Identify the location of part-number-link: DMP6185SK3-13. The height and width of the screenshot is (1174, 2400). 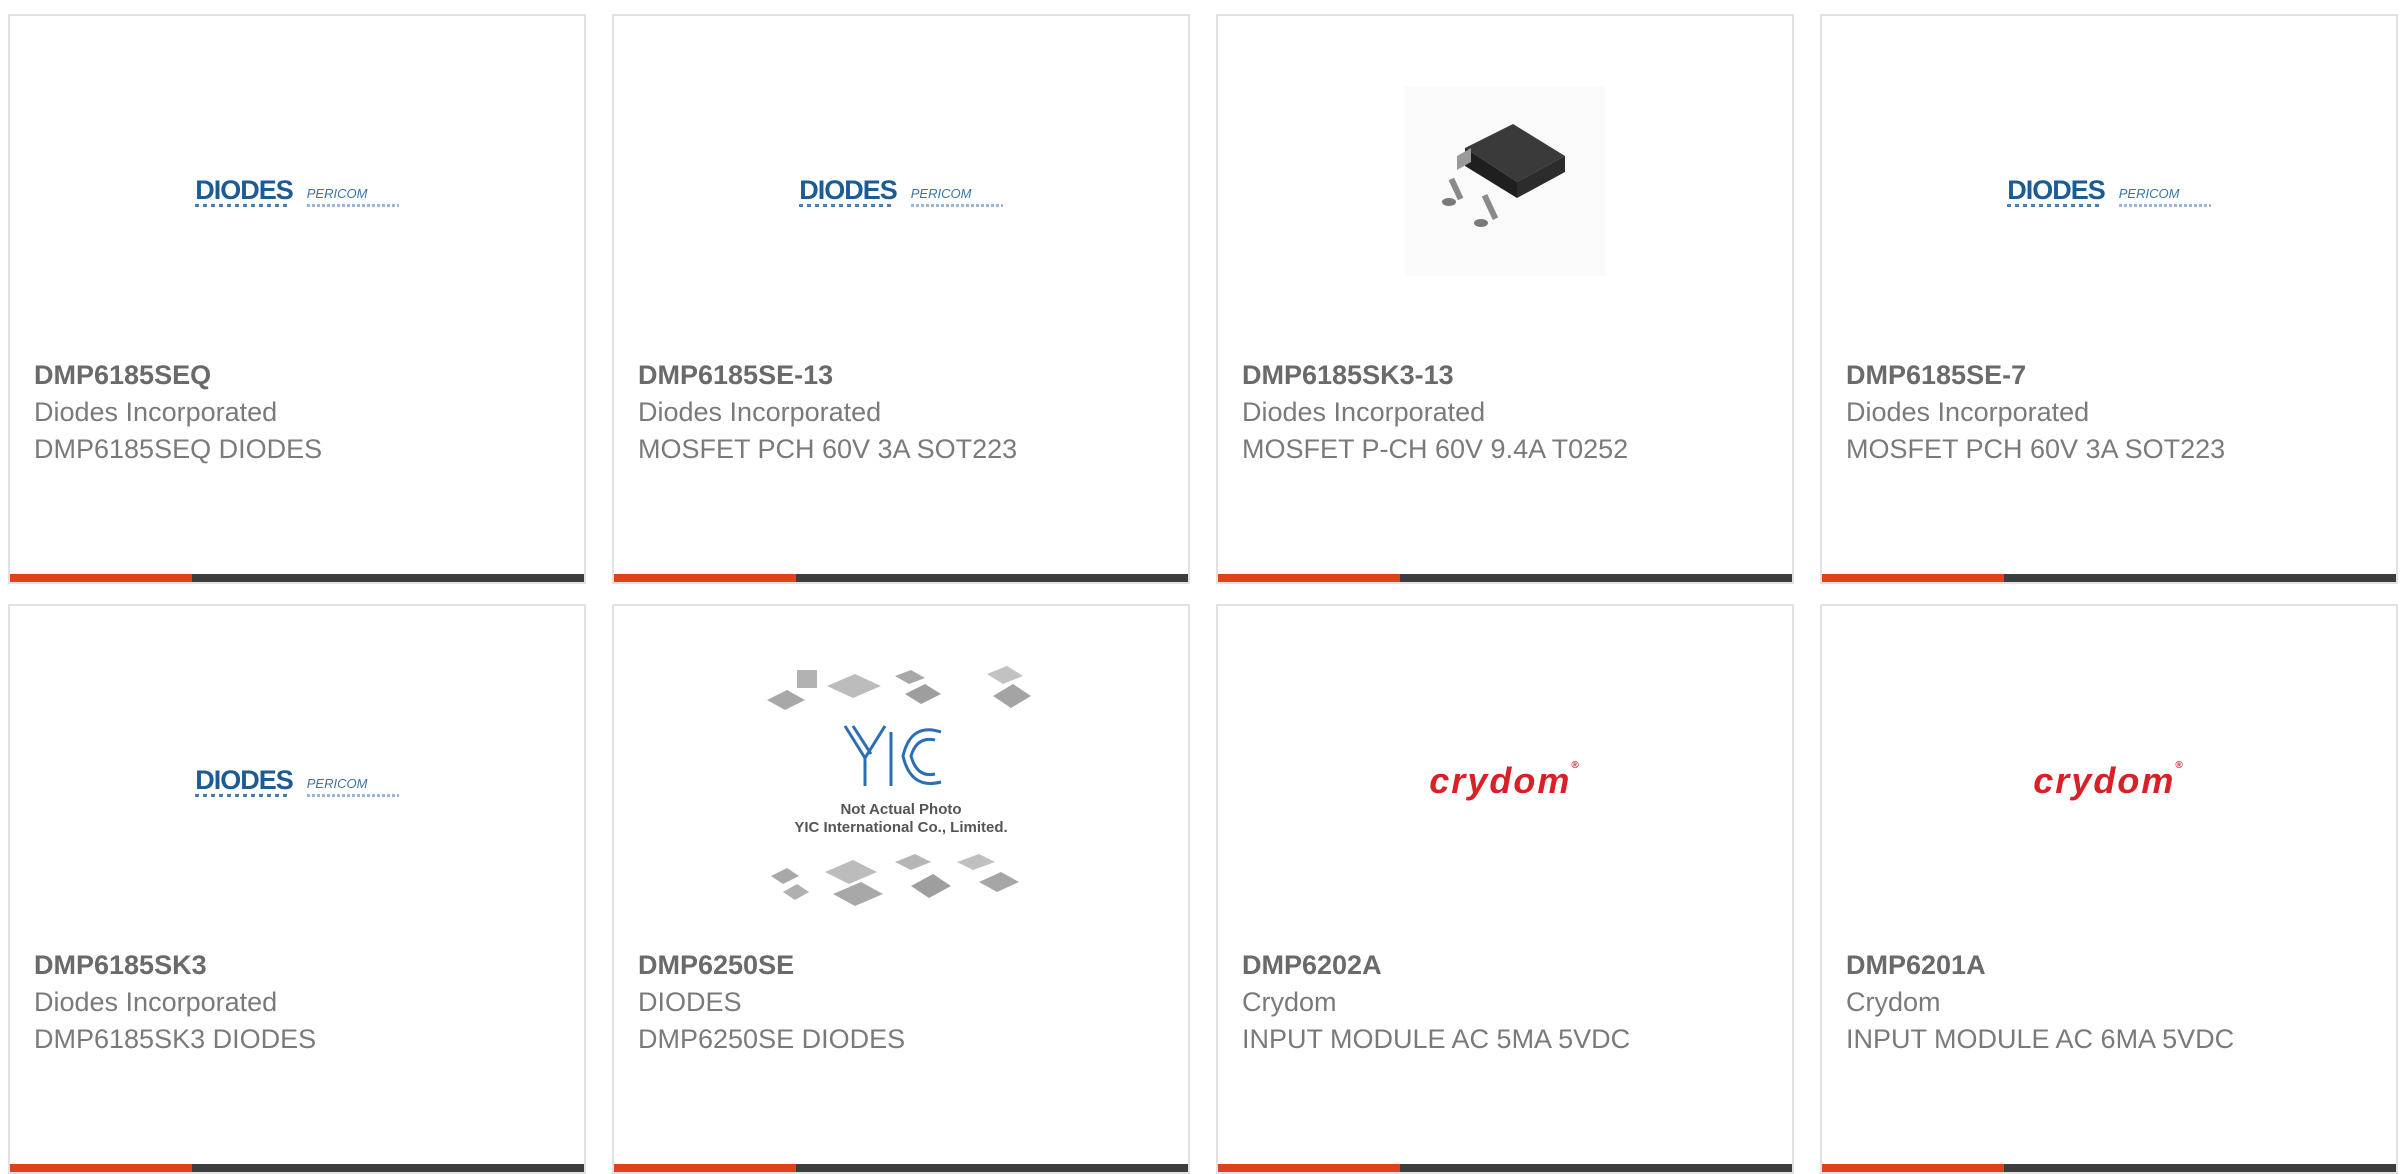
(1511, 375).